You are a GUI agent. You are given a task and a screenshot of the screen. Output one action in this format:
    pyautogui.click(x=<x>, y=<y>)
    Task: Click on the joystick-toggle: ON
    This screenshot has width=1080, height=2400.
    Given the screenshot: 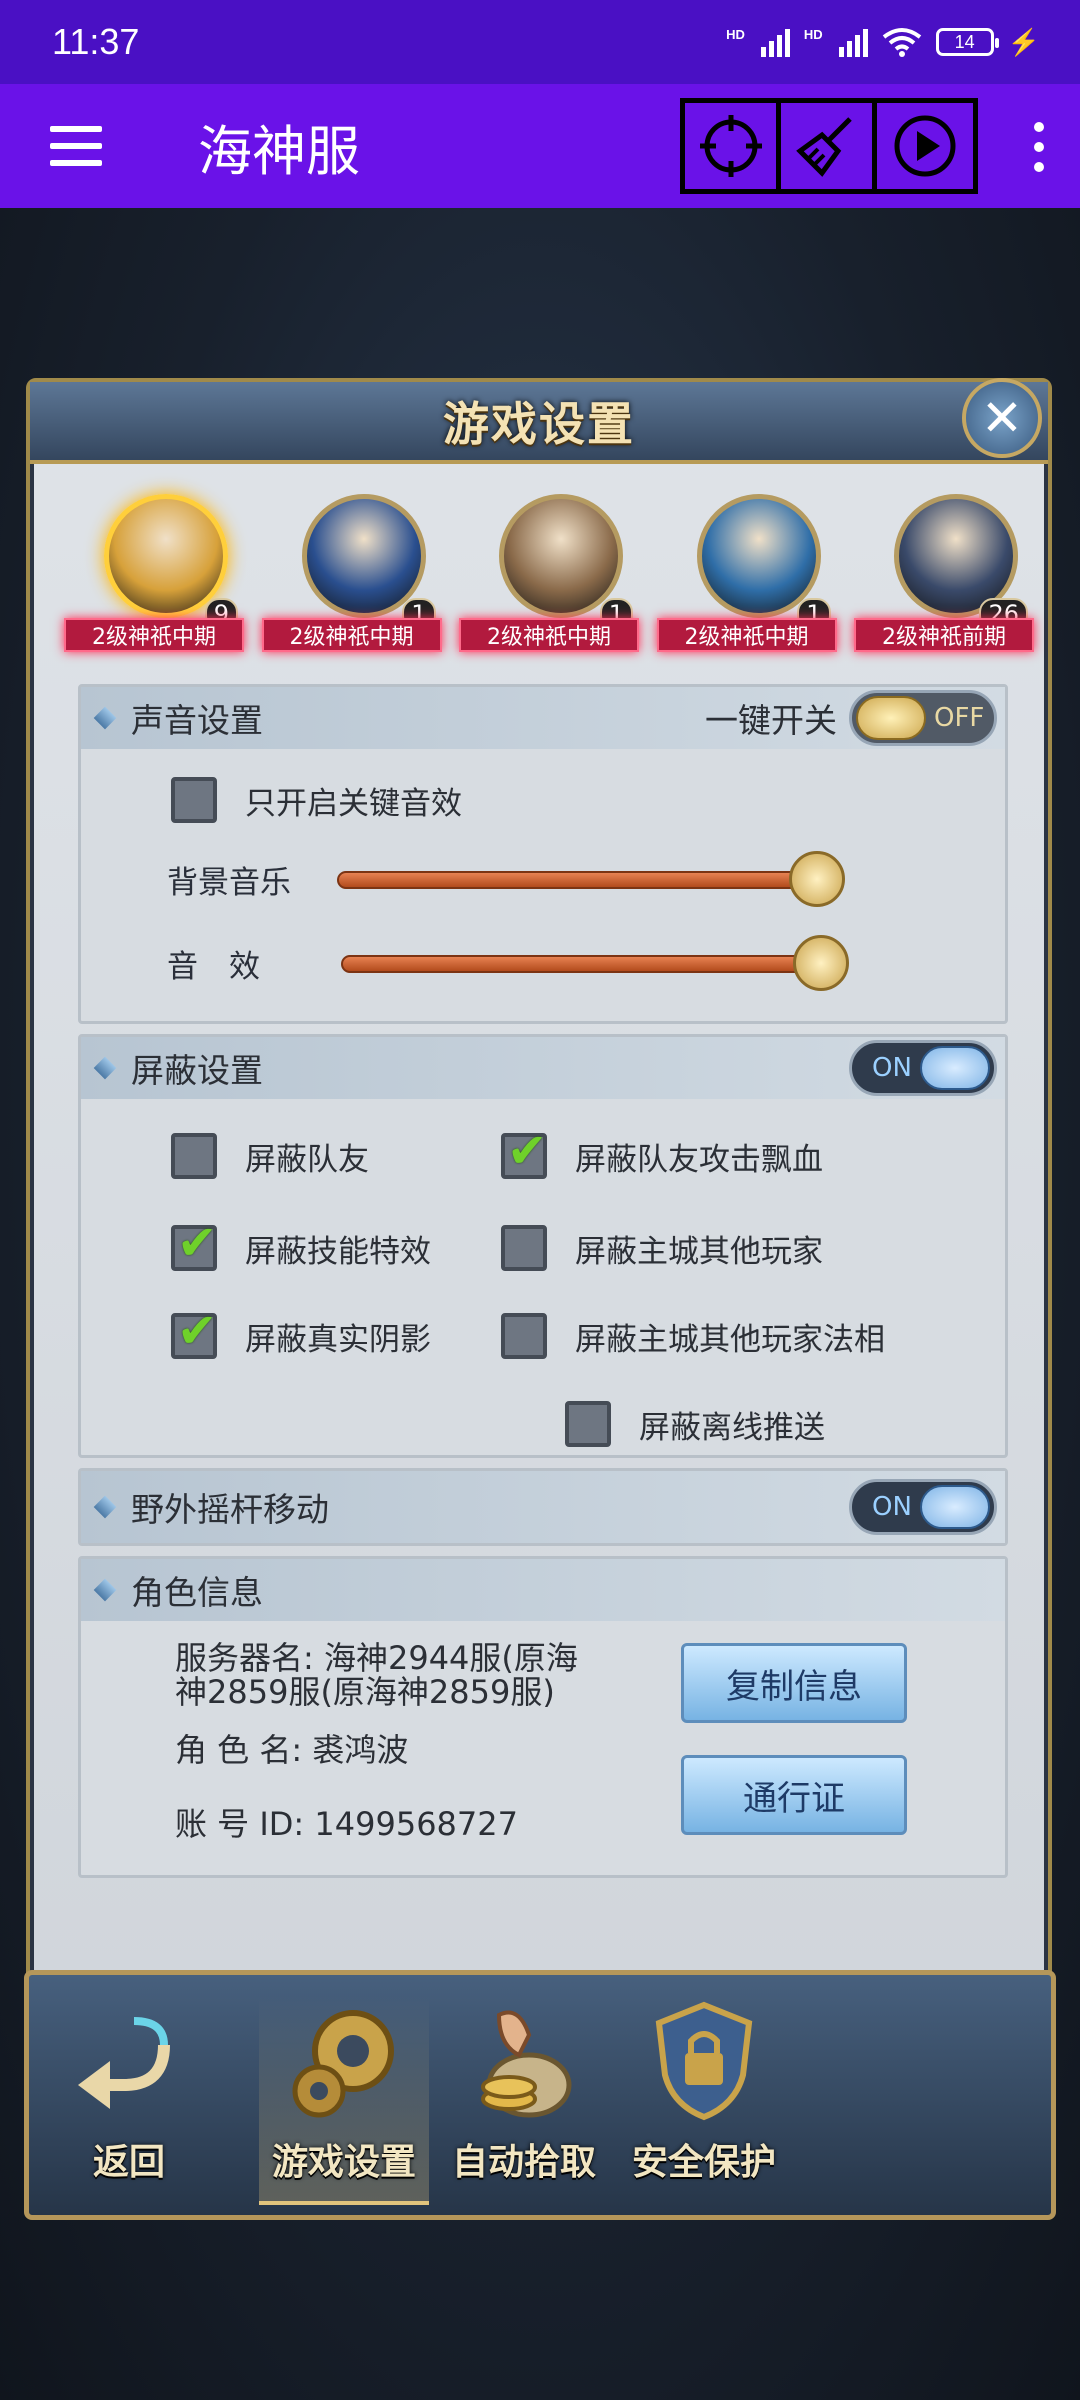 What is the action you would take?
    pyautogui.click(x=923, y=1507)
    